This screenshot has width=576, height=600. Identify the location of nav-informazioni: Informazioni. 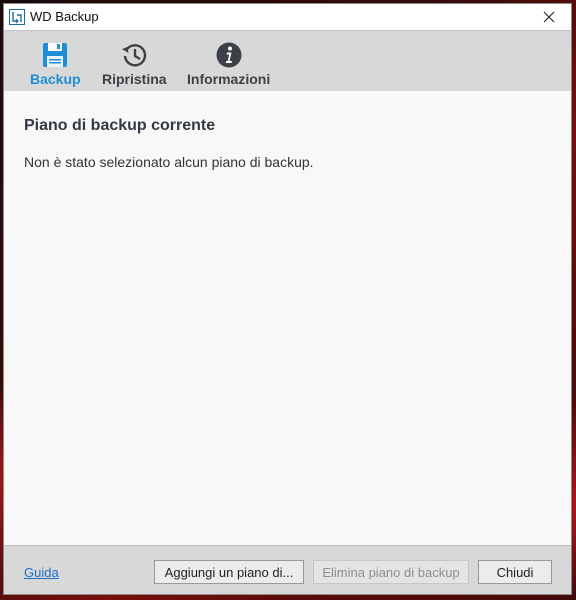
(228, 65).